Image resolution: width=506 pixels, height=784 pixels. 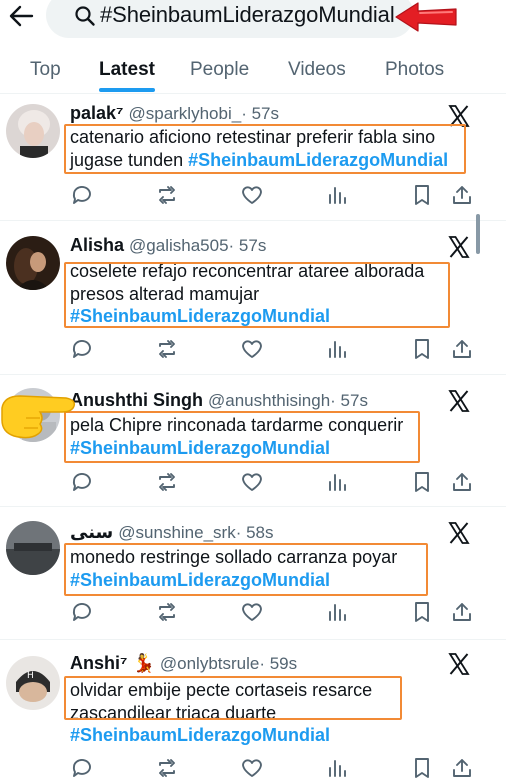 What do you see at coordinates (270, 735) in the screenshot?
I see `hashtag-link: #SheinbaumLiderazgoMundial` at bounding box center [270, 735].